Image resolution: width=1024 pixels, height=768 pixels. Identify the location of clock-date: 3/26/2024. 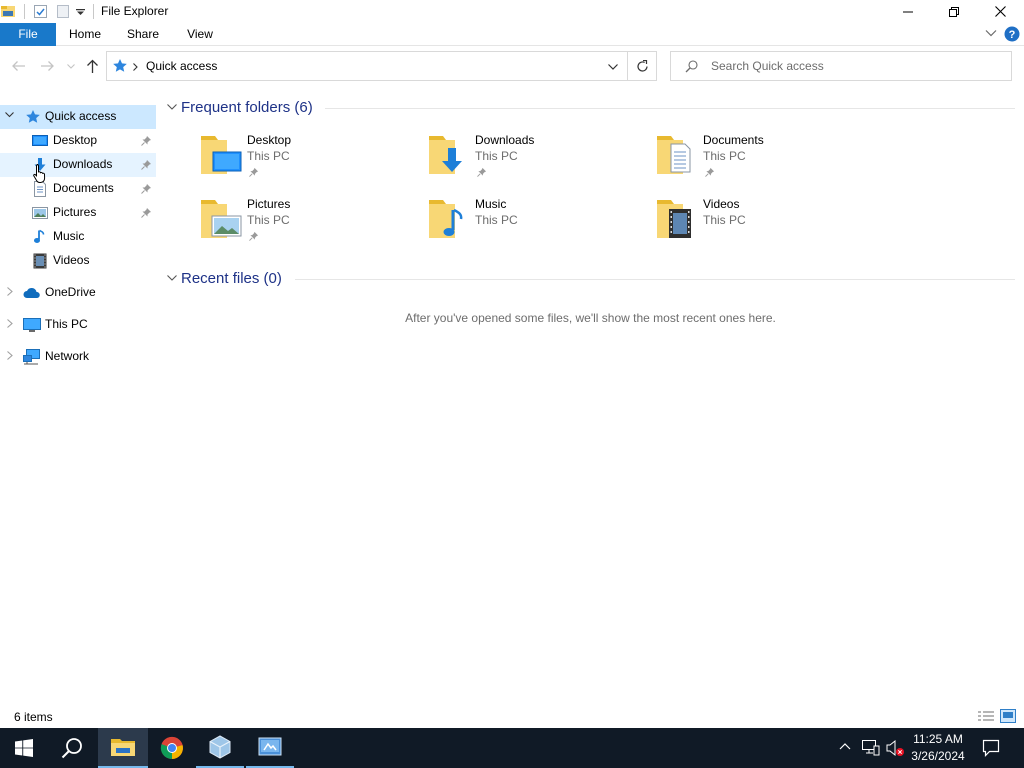
(938, 756).